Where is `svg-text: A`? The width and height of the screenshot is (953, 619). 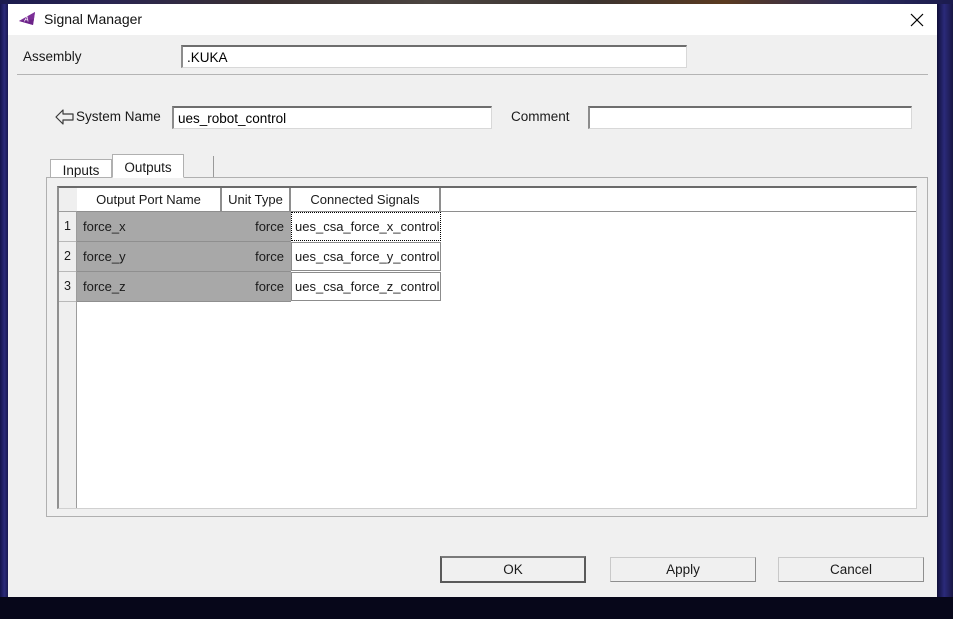
svg-text: A is located at coordinates (26, 20).